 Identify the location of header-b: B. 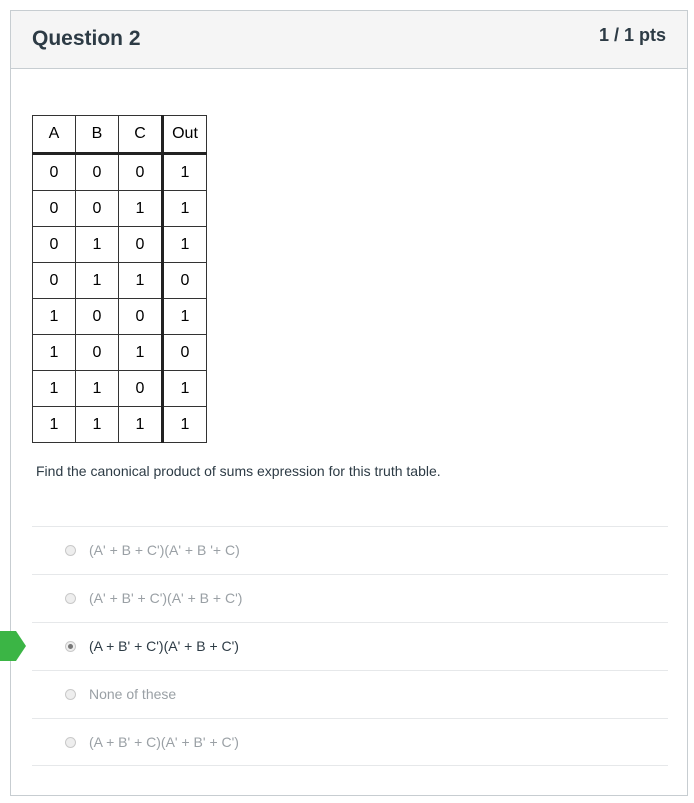
(97, 134).